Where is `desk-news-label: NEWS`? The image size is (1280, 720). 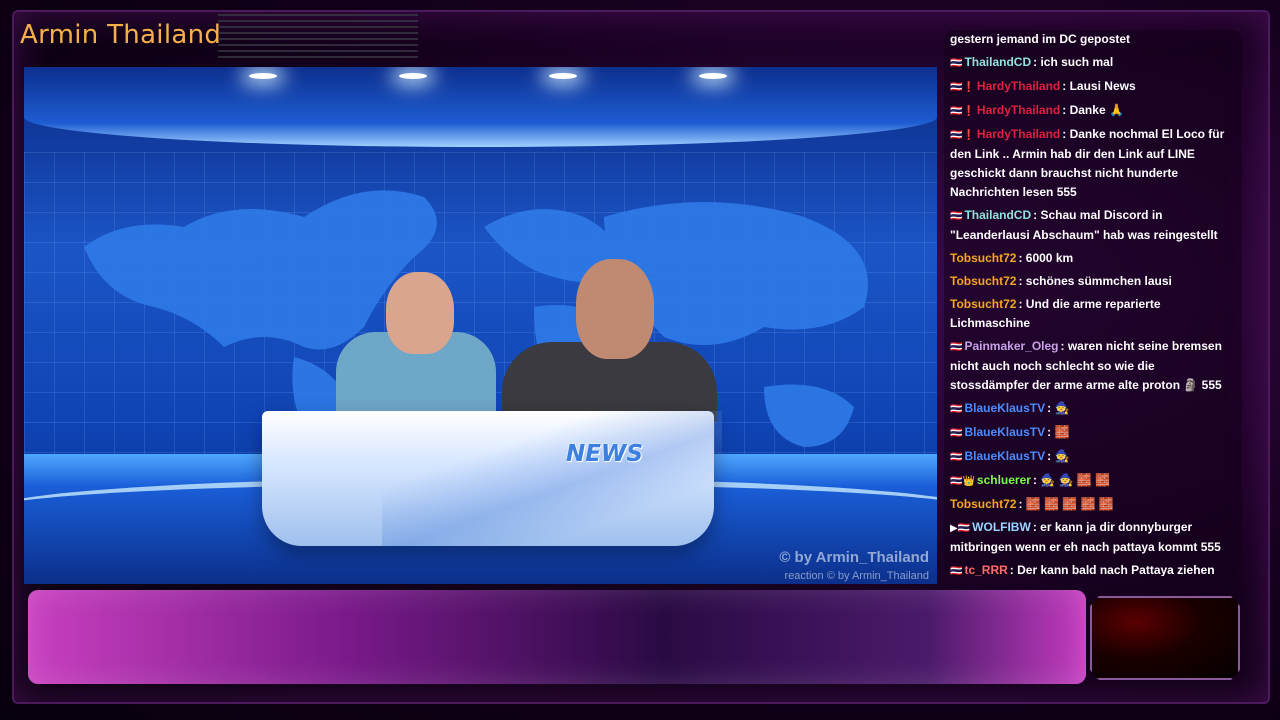
desk-news-label: NEWS is located at coordinates (604, 454).